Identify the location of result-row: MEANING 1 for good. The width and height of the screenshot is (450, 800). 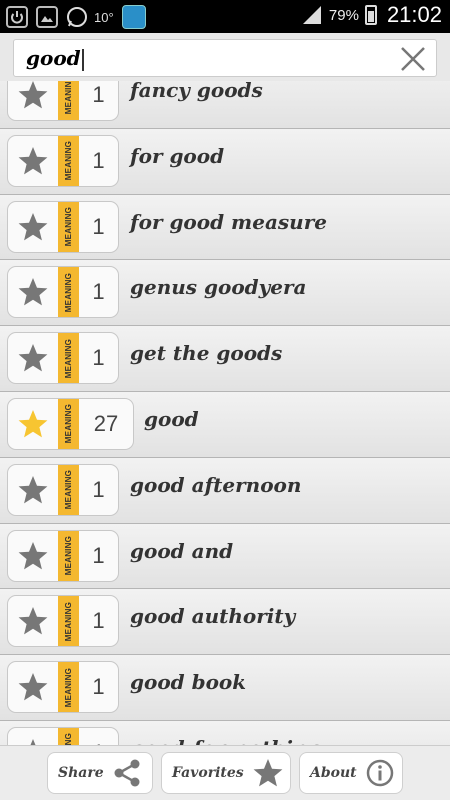
(225, 161).